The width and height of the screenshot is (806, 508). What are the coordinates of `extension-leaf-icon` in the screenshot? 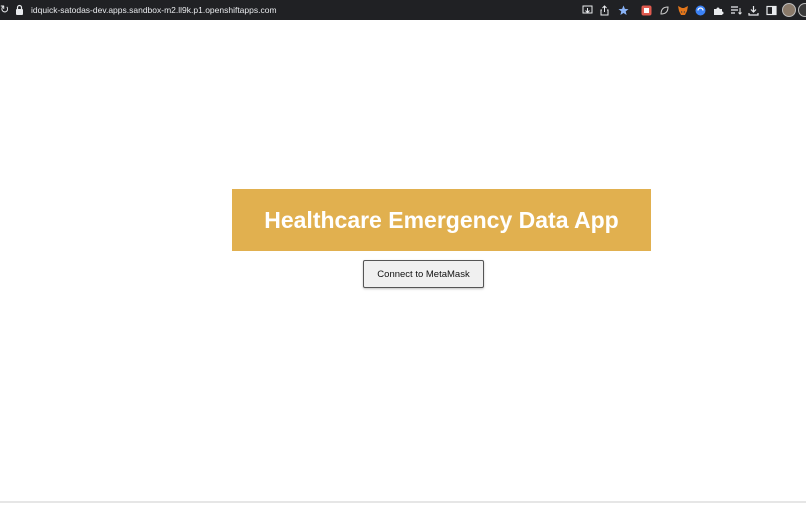 It's located at (664, 10).